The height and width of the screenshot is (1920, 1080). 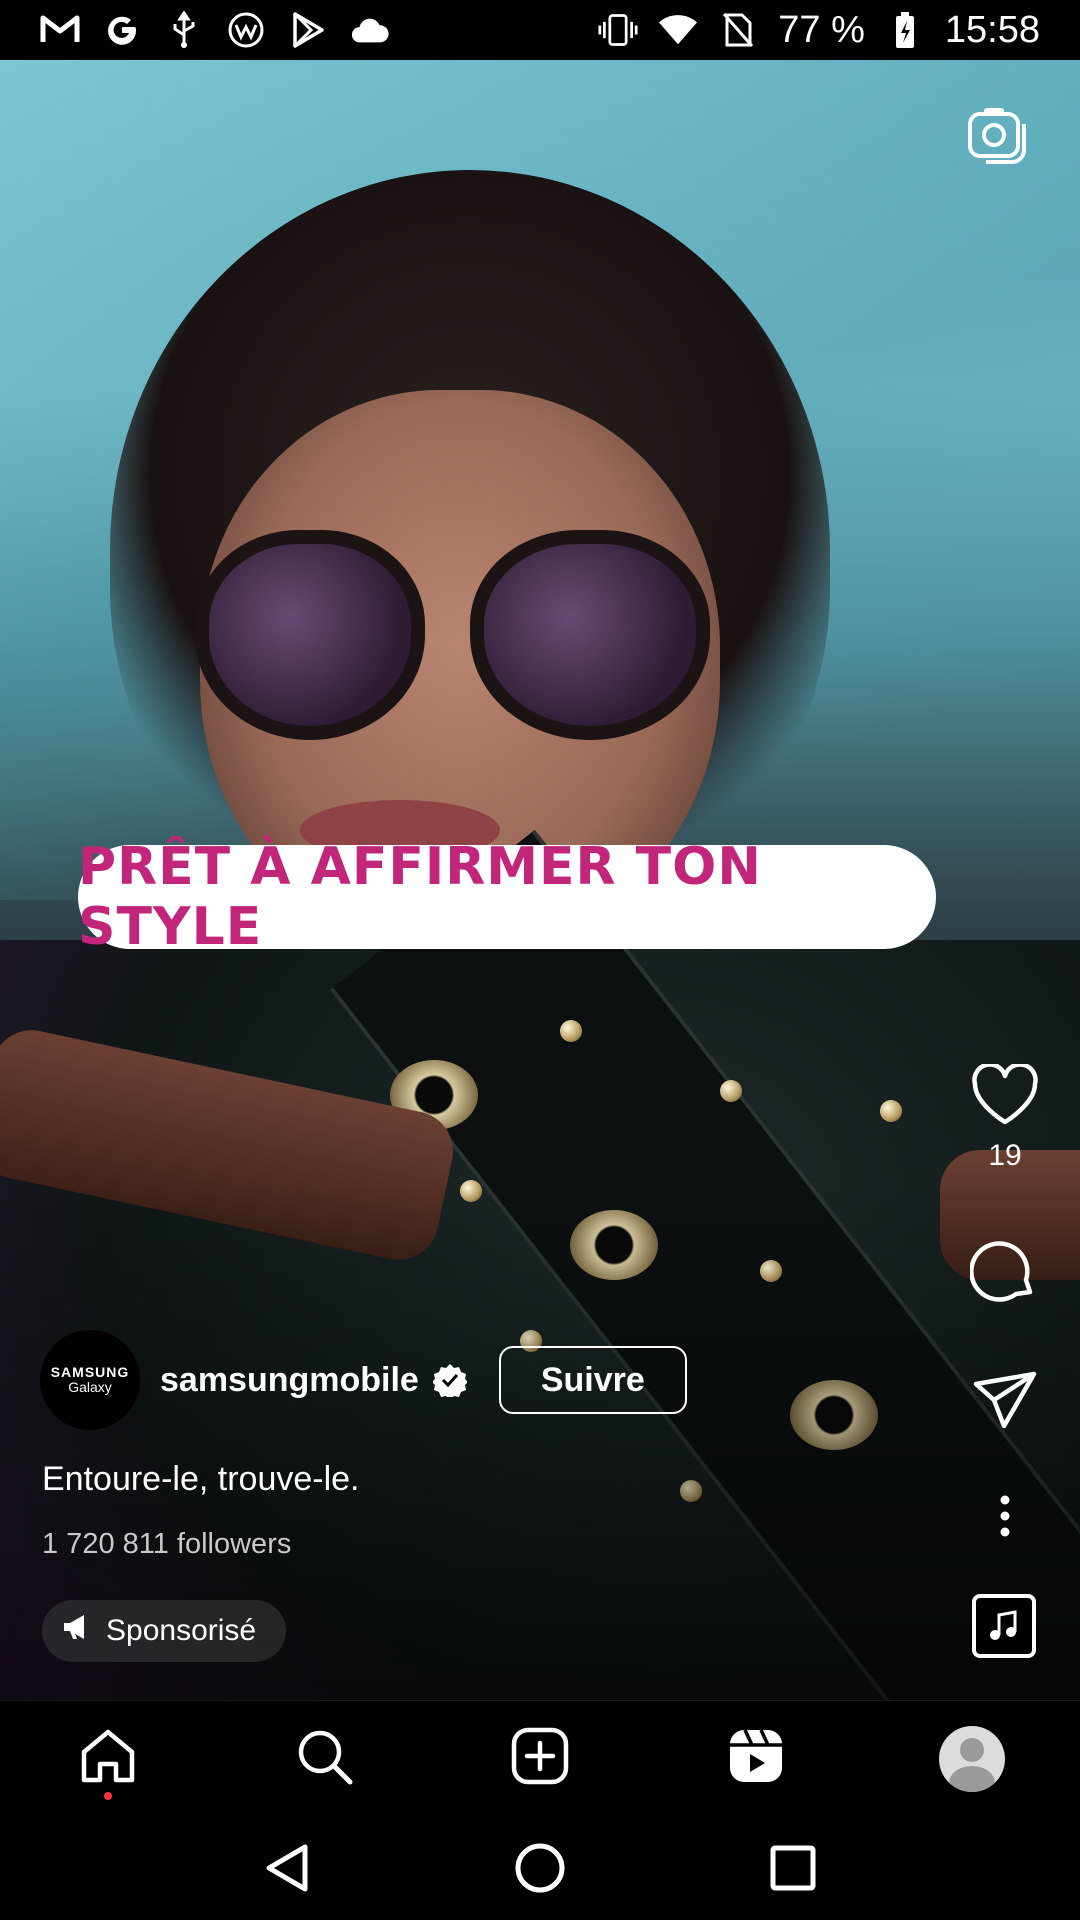 I want to click on author-row: SAMSUNG Galaxy samsungmobile Suivre, so click(x=363, y=1380).